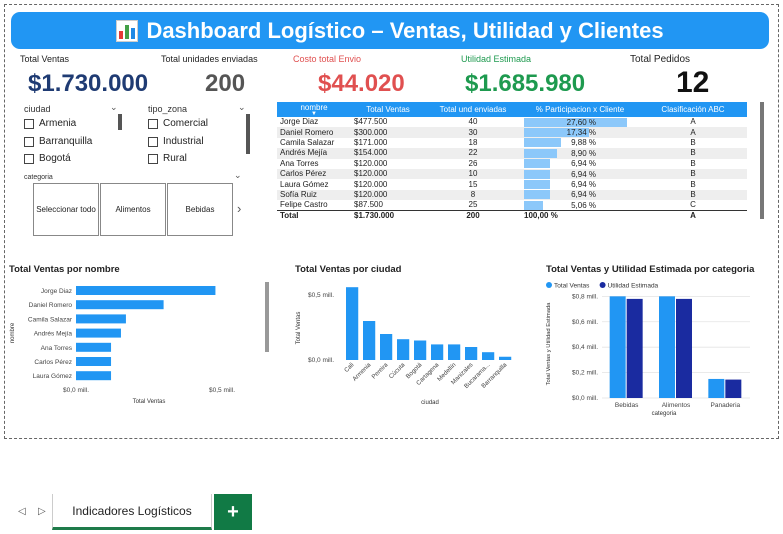 The height and width of the screenshot is (534, 783). What do you see at coordinates (233, 512) in the screenshot?
I see `add-page-button: +` at bounding box center [233, 512].